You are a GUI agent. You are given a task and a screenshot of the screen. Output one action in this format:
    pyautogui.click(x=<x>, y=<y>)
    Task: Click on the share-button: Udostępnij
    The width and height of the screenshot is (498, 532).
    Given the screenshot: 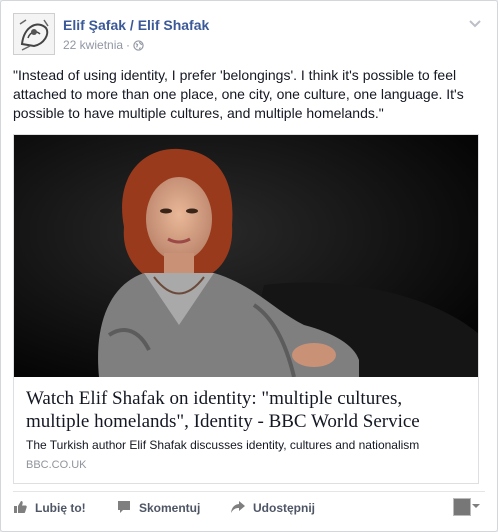 What is the action you would take?
    pyautogui.click(x=273, y=508)
    